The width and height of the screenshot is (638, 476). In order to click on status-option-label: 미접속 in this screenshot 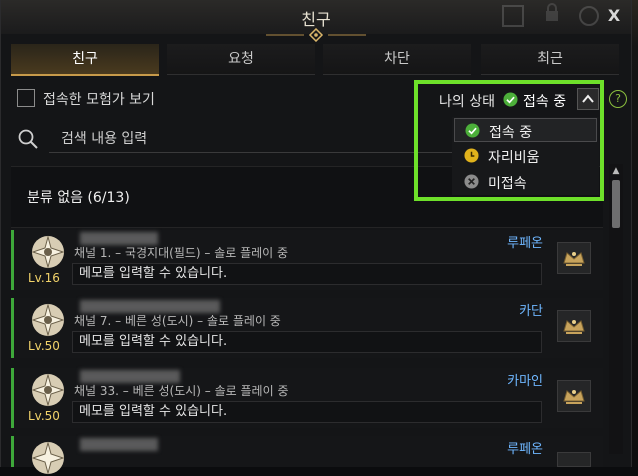, I will do `click(507, 184)`.